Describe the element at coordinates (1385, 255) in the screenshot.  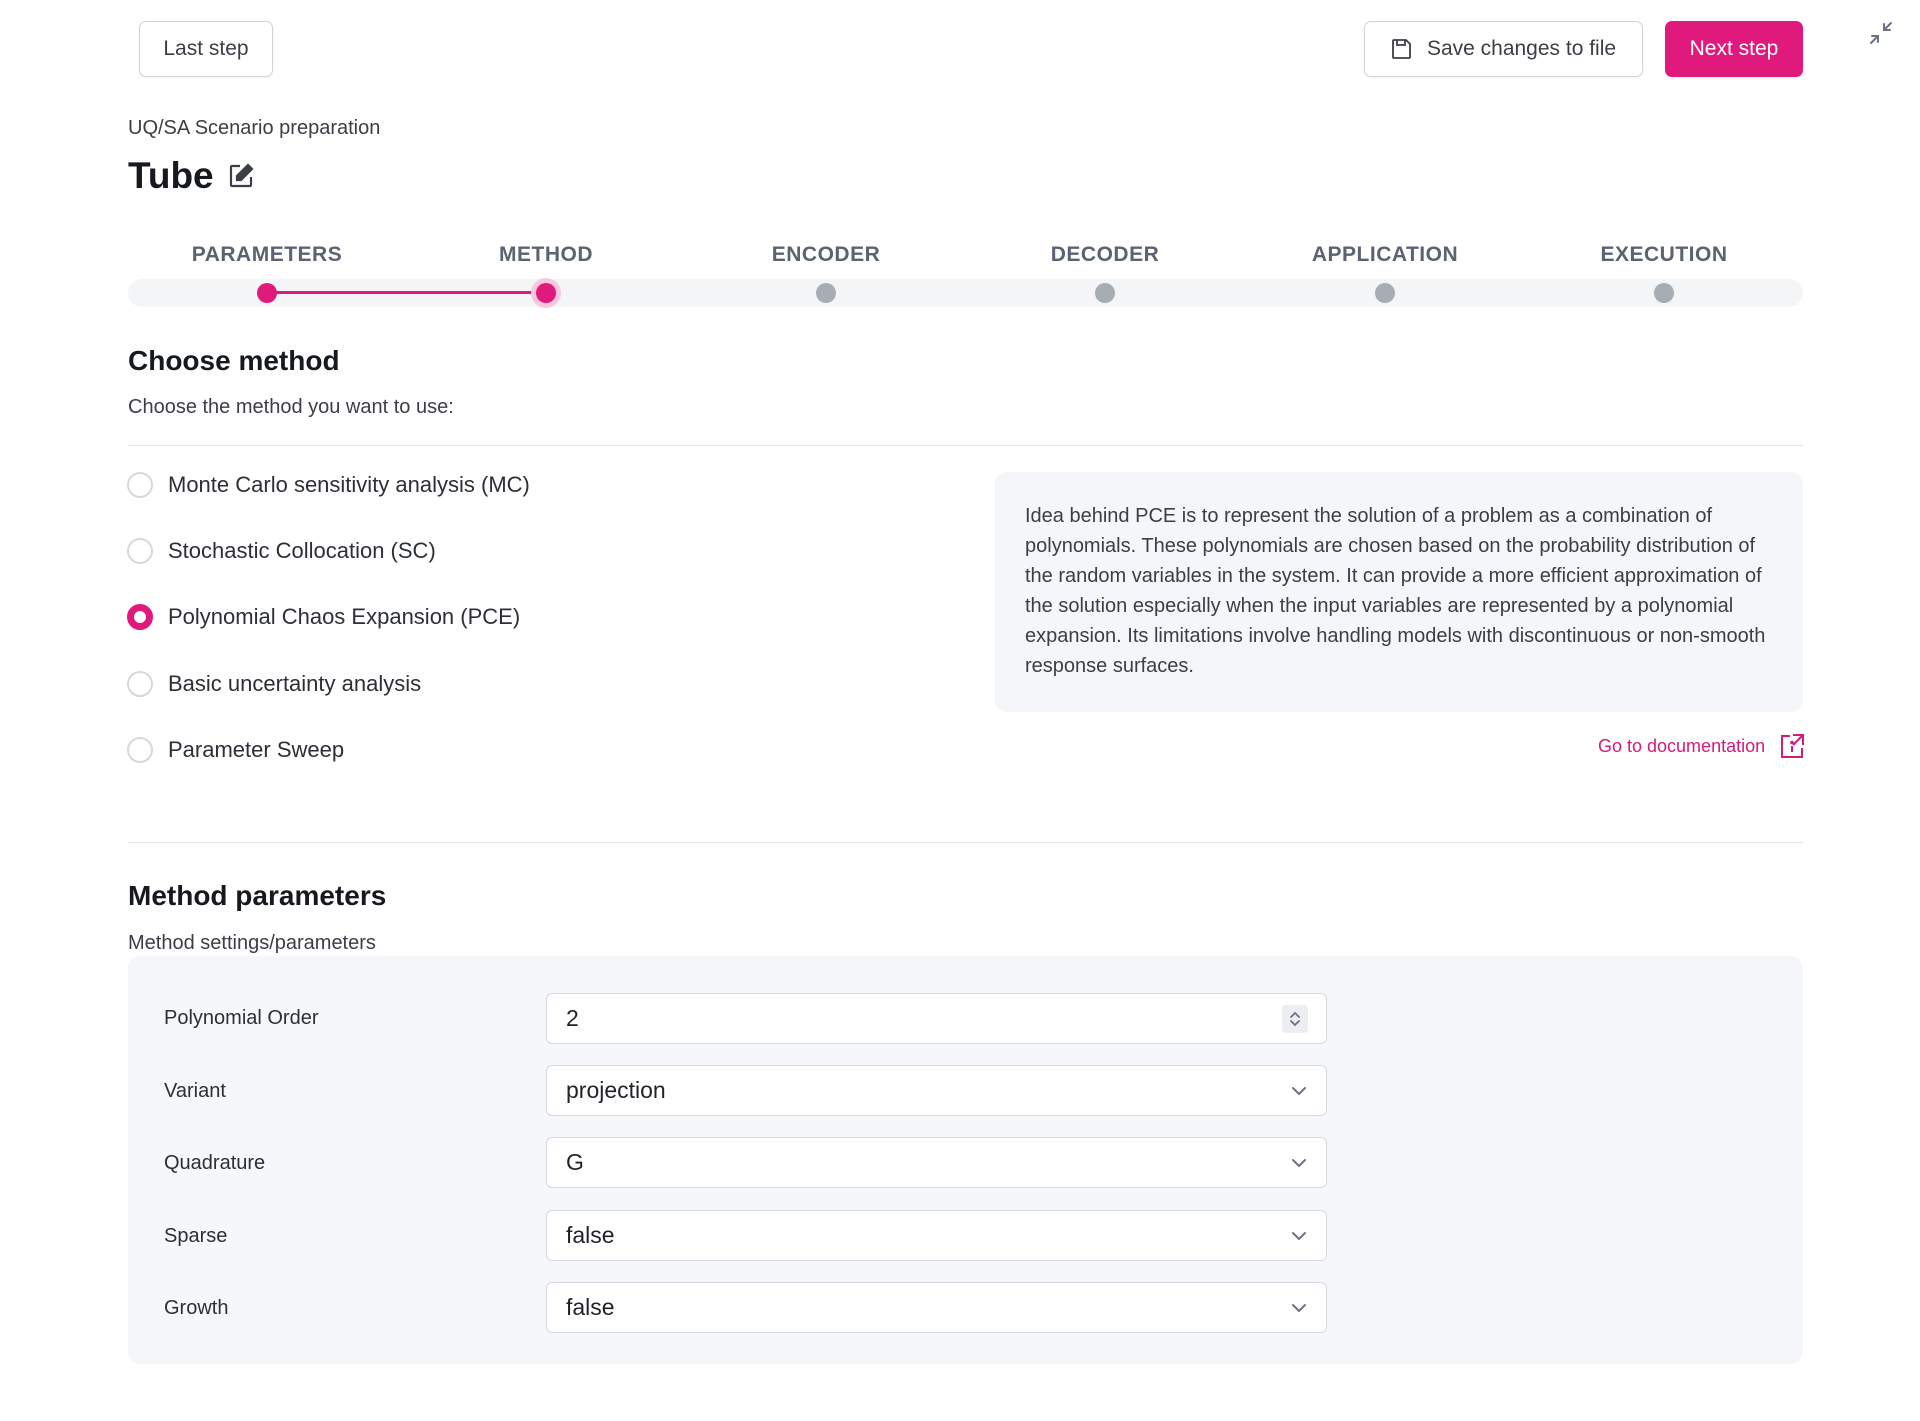
I see `step-label-application: APPLICATION` at that location.